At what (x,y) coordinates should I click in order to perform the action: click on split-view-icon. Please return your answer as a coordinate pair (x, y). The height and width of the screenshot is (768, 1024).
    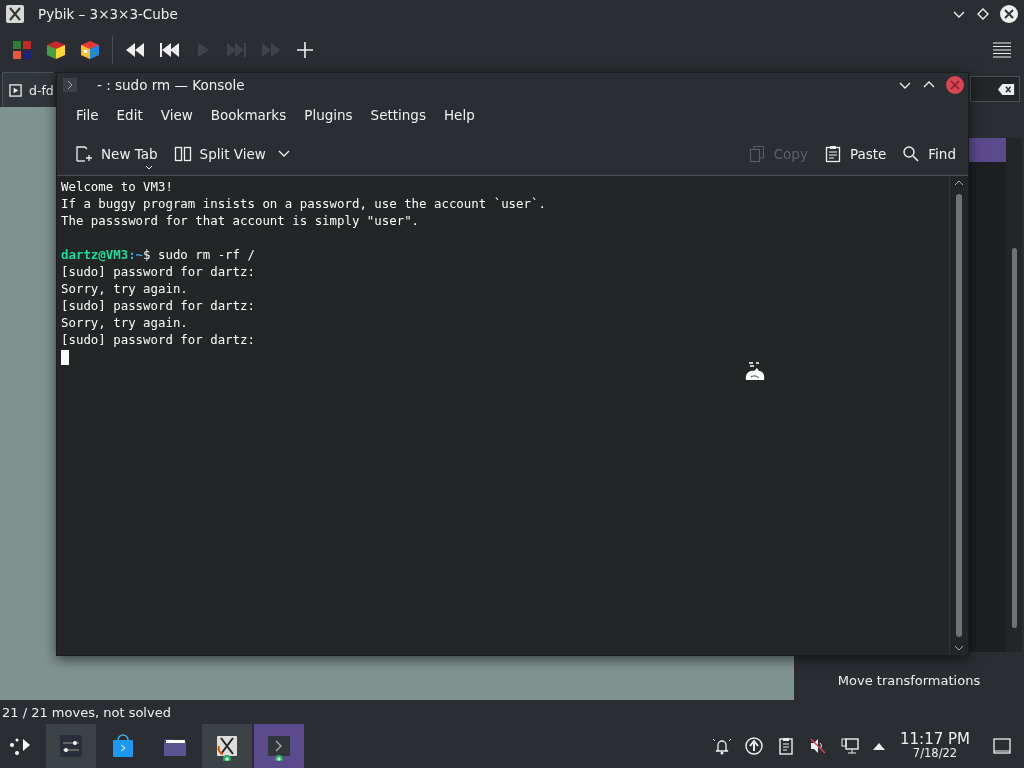
    Looking at the image, I should click on (182, 154).